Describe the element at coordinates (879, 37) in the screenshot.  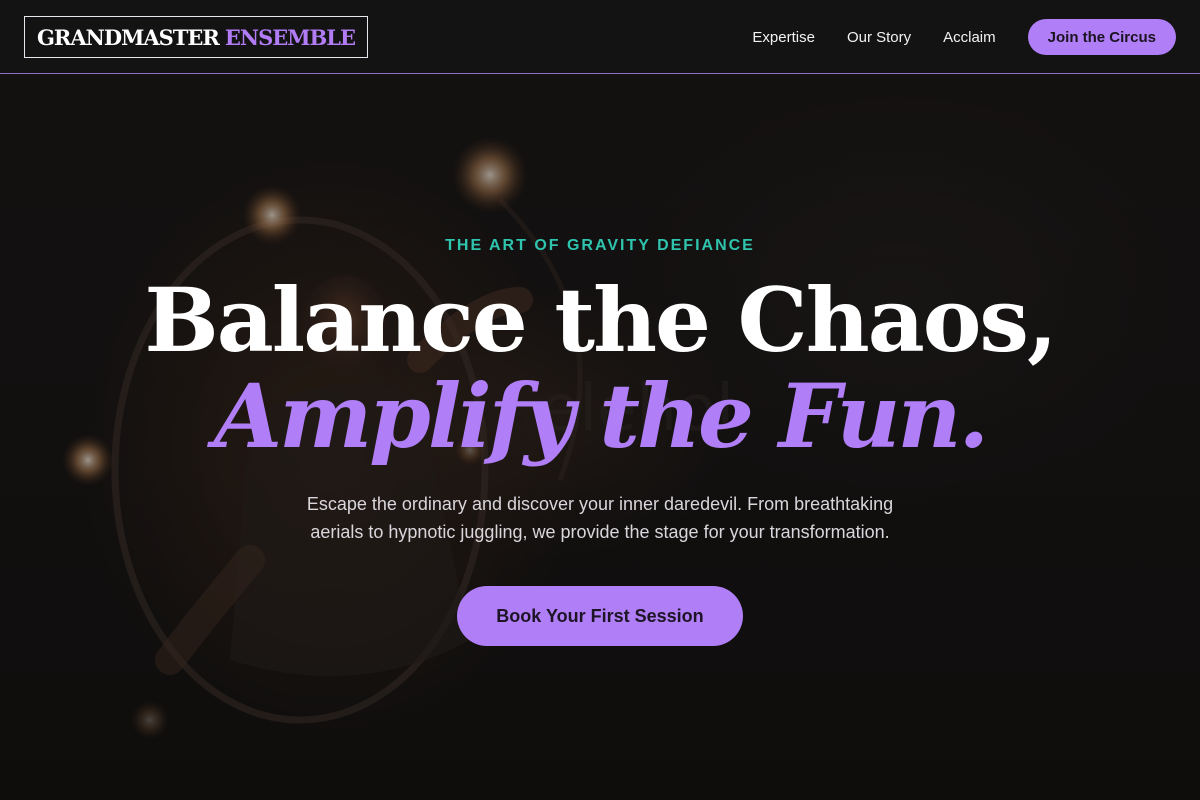
I see `nav-link-our-story: Our Story` at that location.